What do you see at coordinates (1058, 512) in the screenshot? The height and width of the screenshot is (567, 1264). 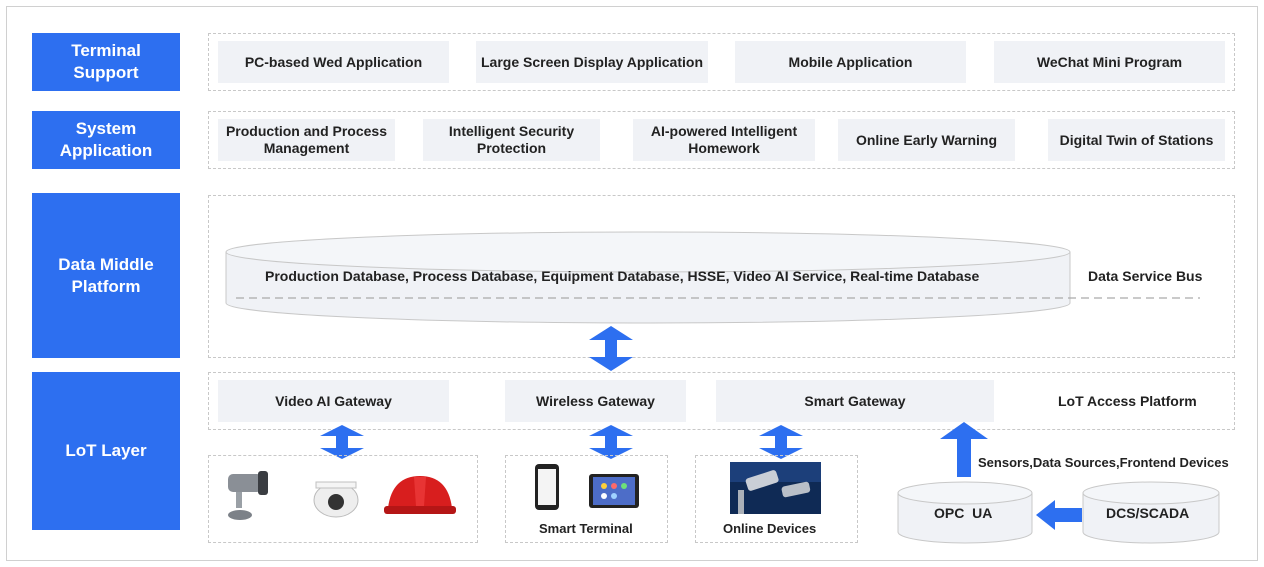 I see `data-source-cylinders` at bounding box center [1058, 512].